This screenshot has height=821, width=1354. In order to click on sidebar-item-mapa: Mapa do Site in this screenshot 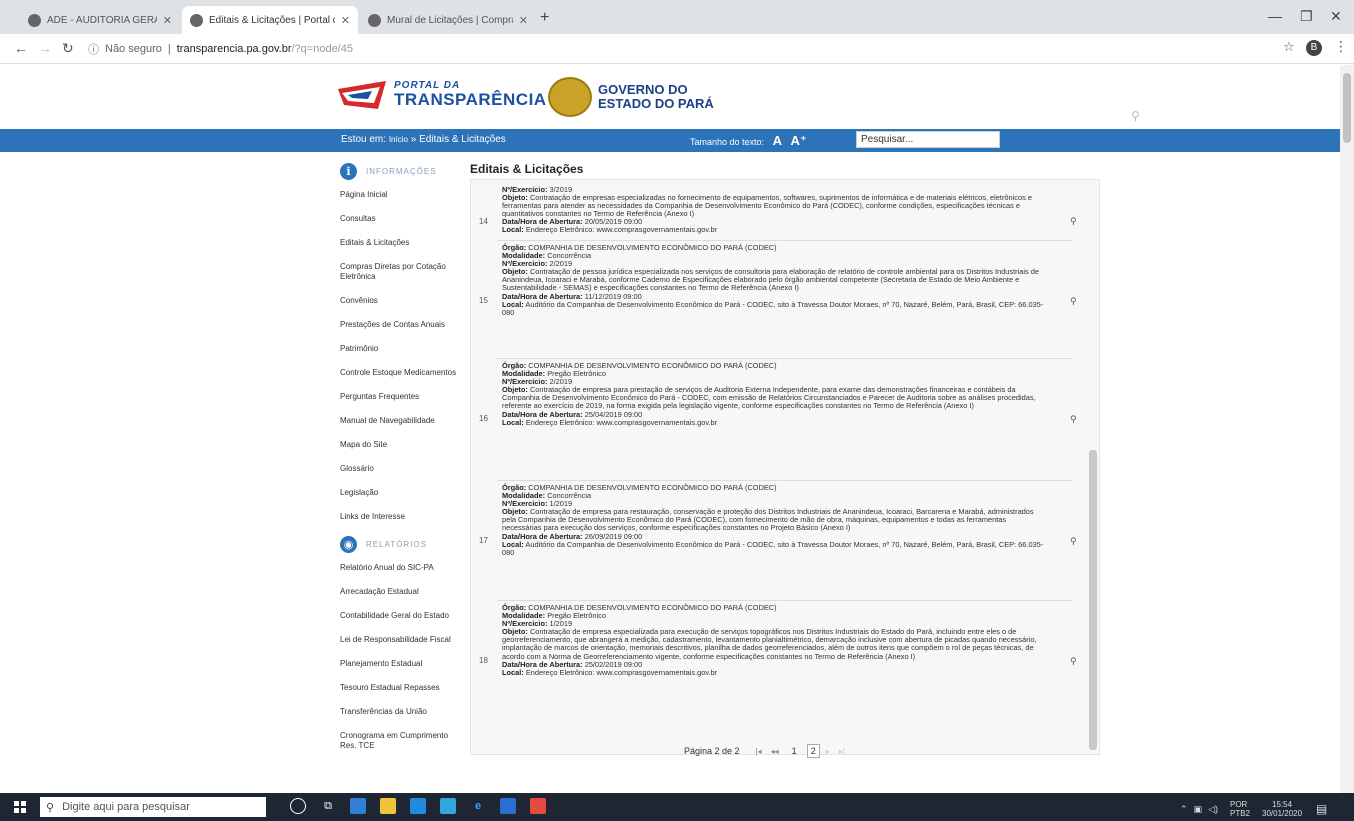, I will do `click(399, 445)`.